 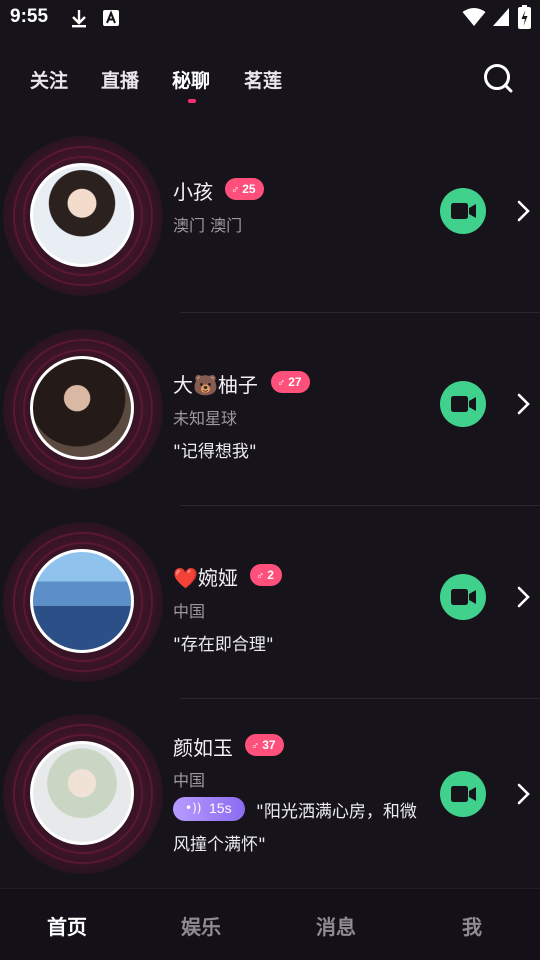 What do you see at coordinates (193, 192) in the screenshot?
I see `user-name: 小孩` at bounding box center [193, 192].